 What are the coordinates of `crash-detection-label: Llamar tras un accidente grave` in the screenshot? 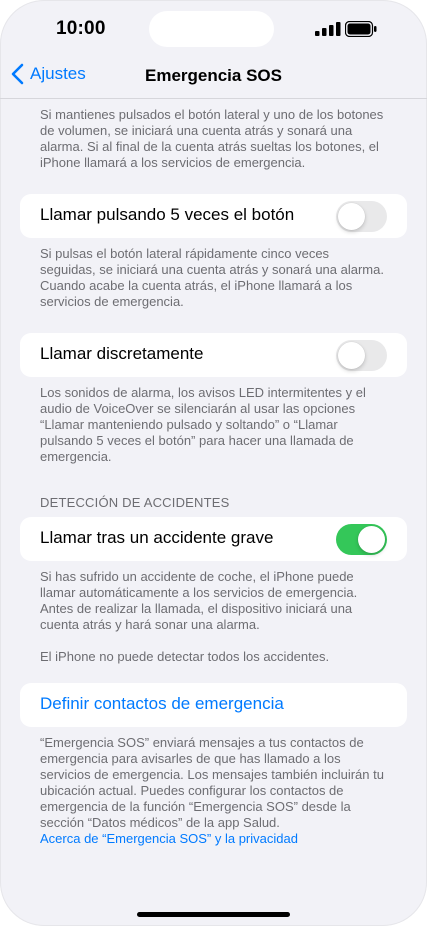 It's located at (157, 537).